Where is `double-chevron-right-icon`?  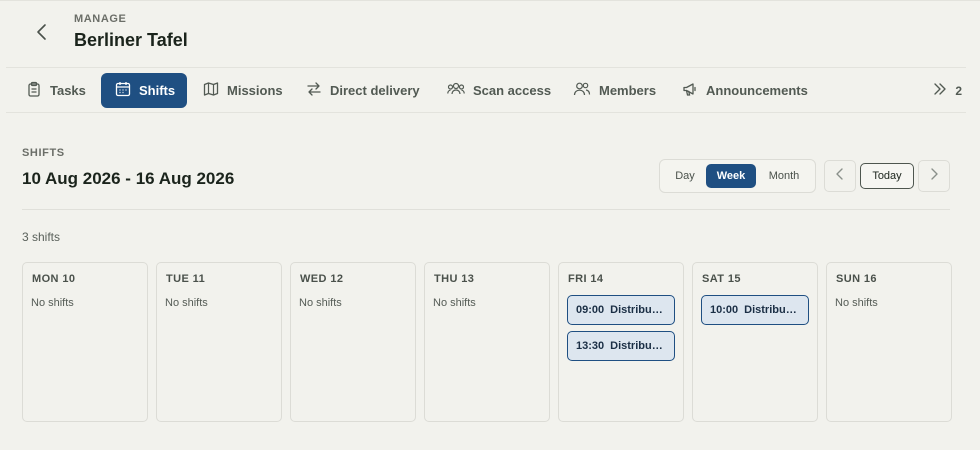
double-chevron-right-icon is located at coordinates (940, 90).